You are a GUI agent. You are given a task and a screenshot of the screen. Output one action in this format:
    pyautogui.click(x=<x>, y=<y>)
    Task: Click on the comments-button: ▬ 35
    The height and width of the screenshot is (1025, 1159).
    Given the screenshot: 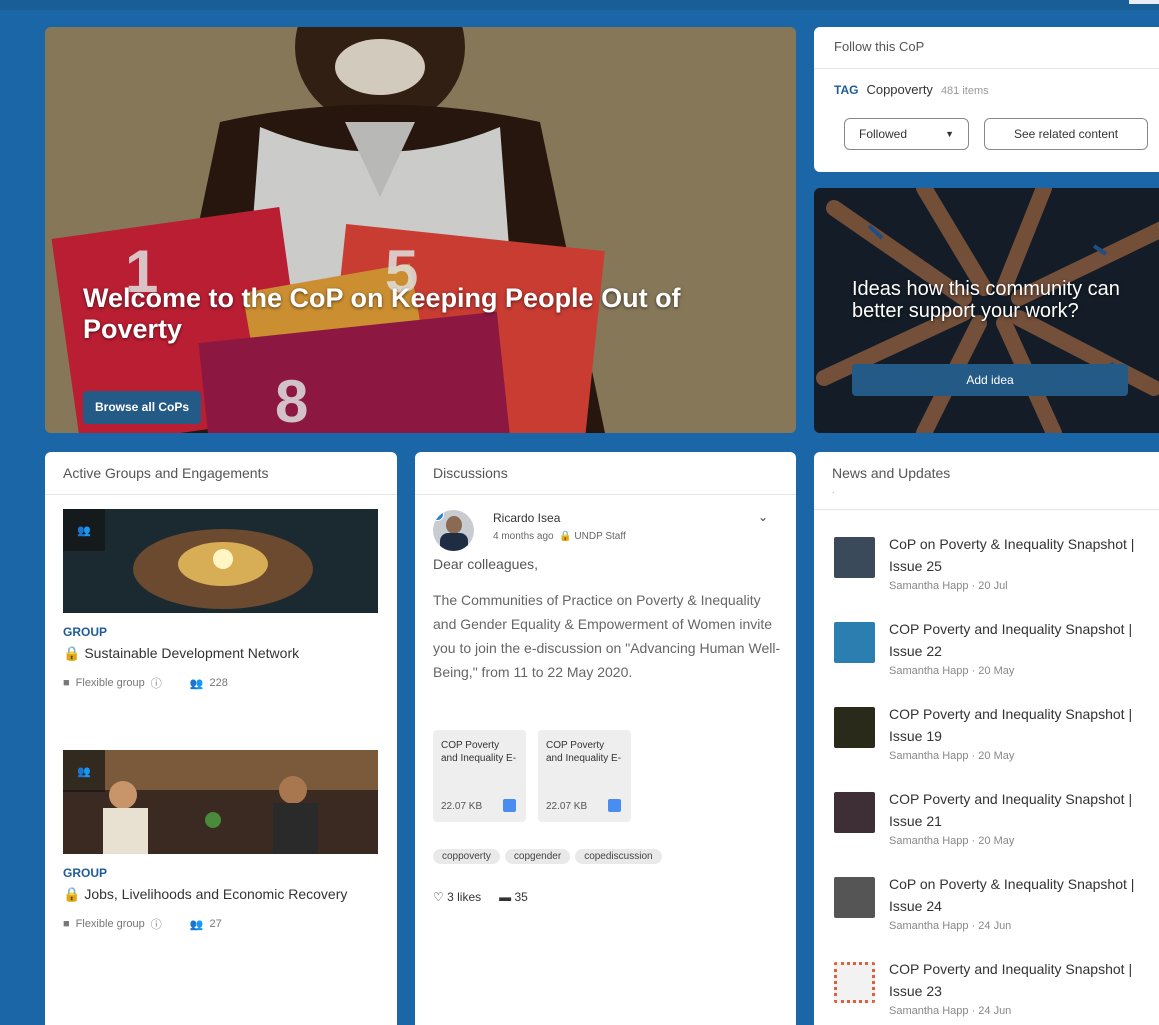 What is the action you would take?
    pyautogui.click(x=513, y=897)
    